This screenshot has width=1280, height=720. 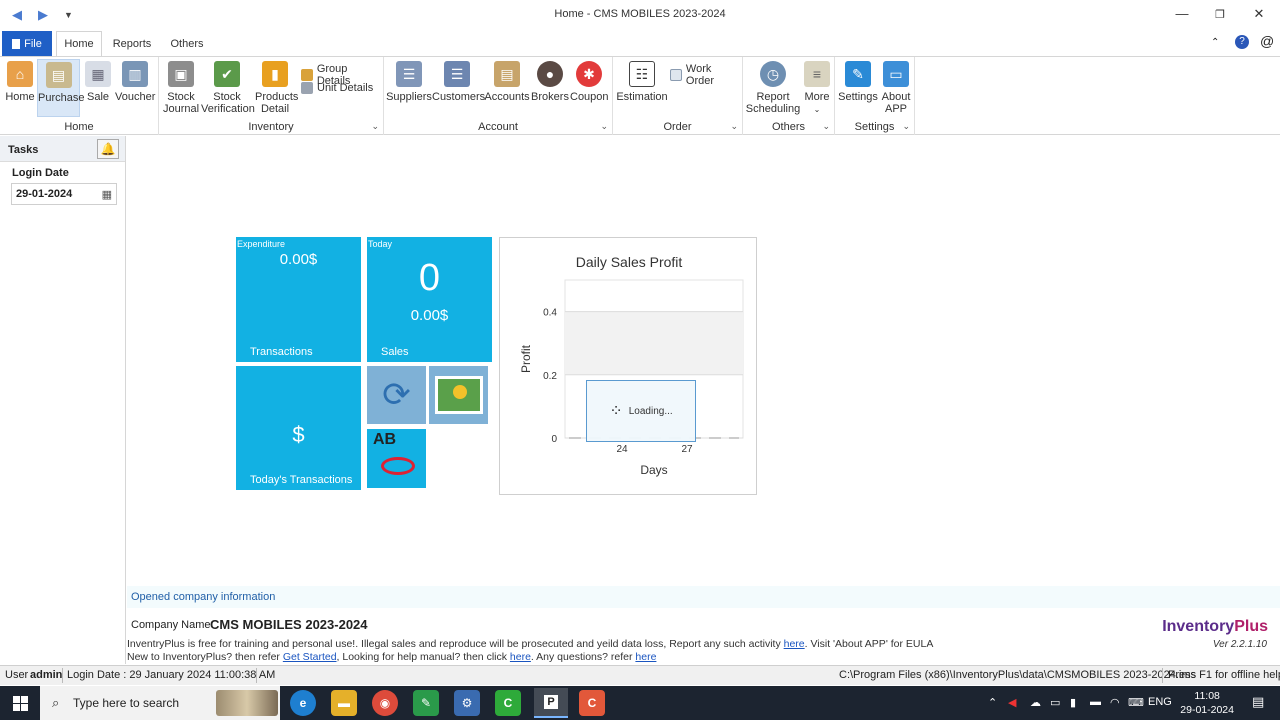 I want to click on suppliers-icon: ☰, so click(x=409, y=74).